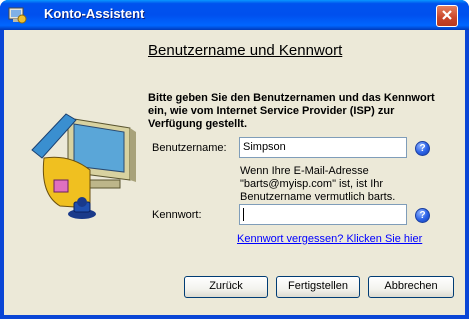 The height and width of the screenshot is (319, 469). What do you see at coordinates (226, 287) in the screenshot?
I see `back-button: Zurück` at bounding box center [226, 287].